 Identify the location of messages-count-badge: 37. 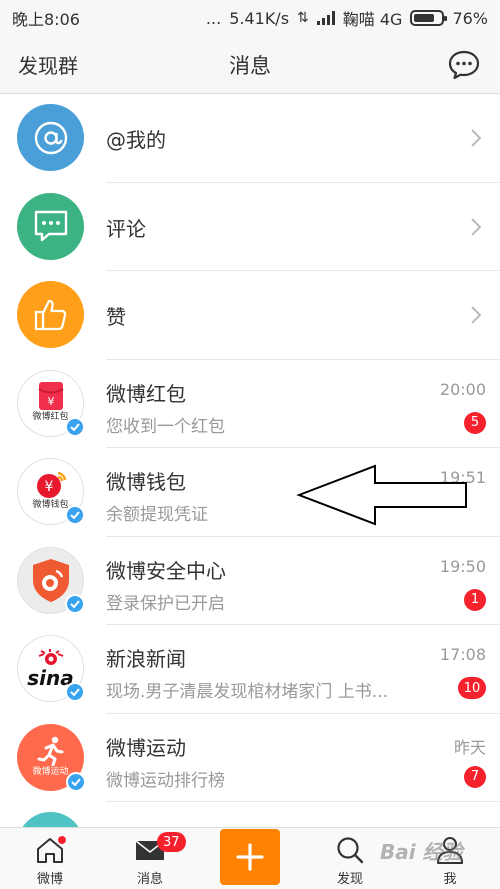
(171, 842).